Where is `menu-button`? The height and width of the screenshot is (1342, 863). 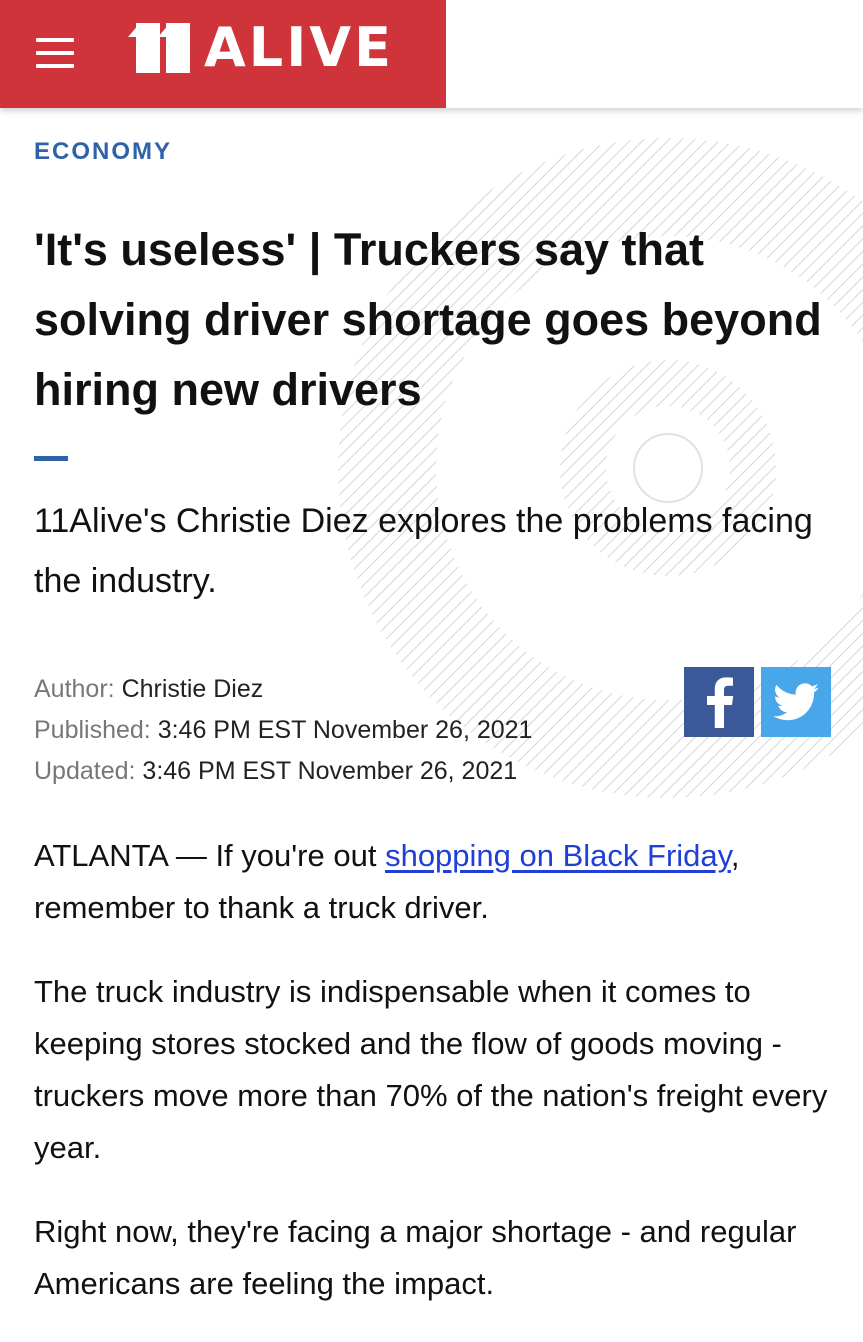 menu-button is located at coordinates (55, 53).